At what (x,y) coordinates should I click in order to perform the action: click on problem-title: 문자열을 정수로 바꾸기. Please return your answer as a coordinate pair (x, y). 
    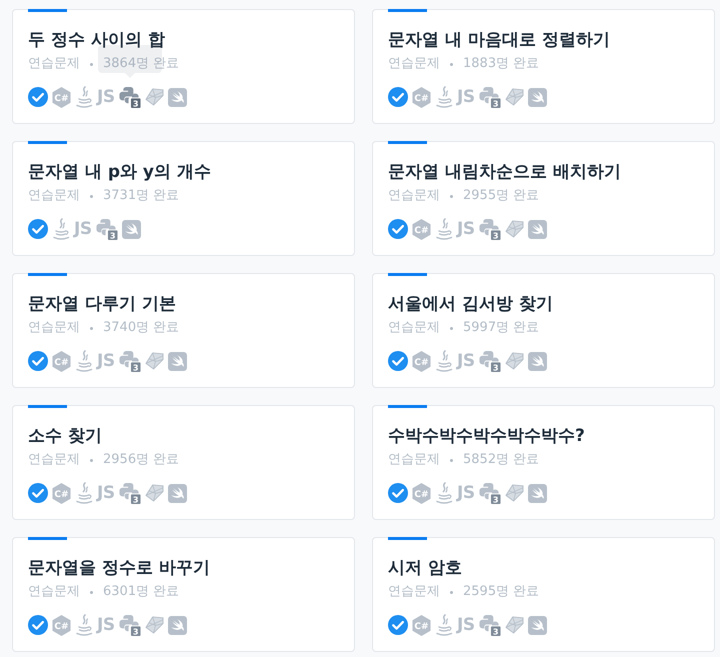
    Looking at the image, I should click on (119, 568).